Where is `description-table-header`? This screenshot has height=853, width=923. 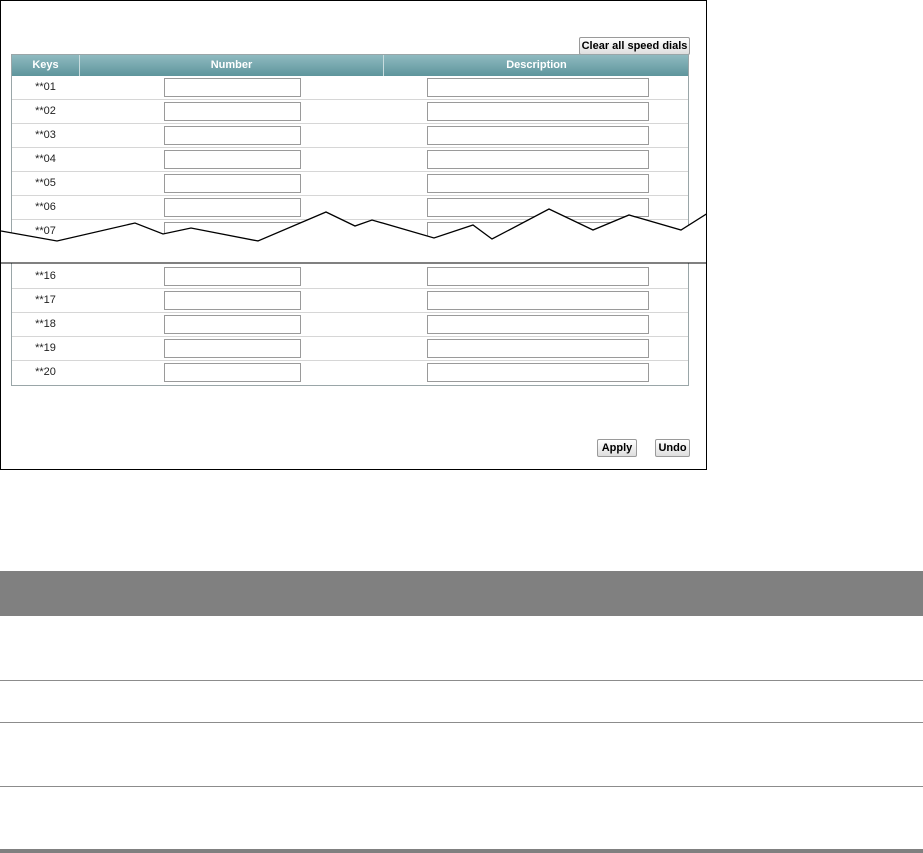 description-table-header is located at coordinates (461, 593).